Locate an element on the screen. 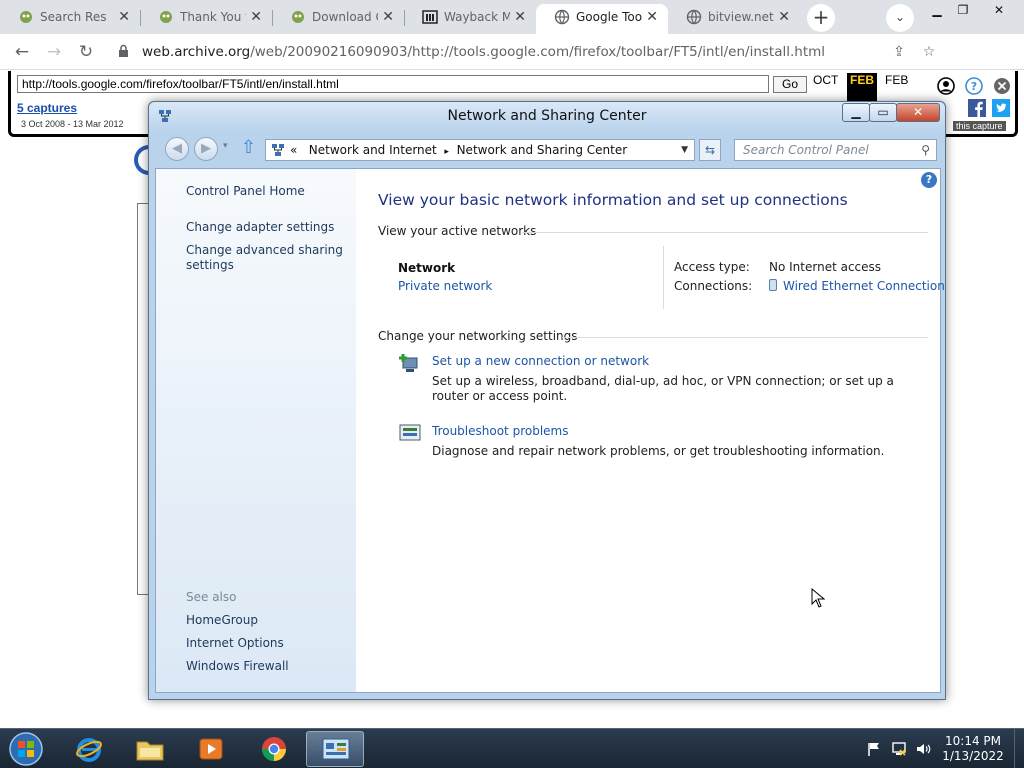  network-tray-icon is located at coordinates (899, 749).